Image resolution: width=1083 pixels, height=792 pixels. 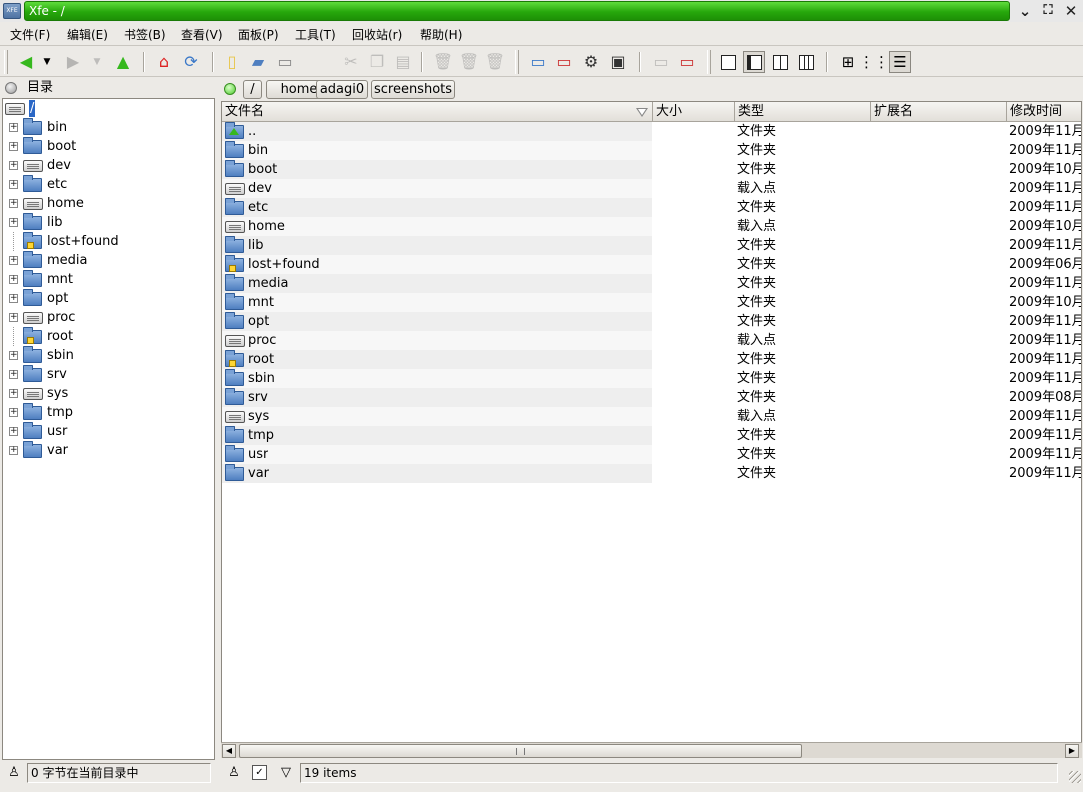 What do you see at coordinates (591, 62) in the screenshot?
I see `execute-command-icon: ⚙` at bounding box center [591, 62].